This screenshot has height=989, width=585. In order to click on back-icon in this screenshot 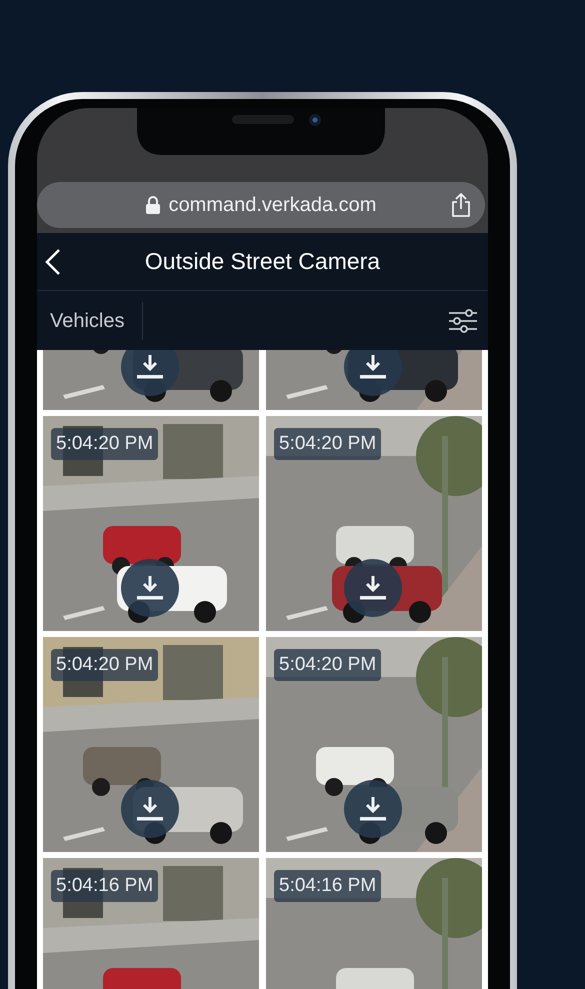, I will do `click(53, 262)`.